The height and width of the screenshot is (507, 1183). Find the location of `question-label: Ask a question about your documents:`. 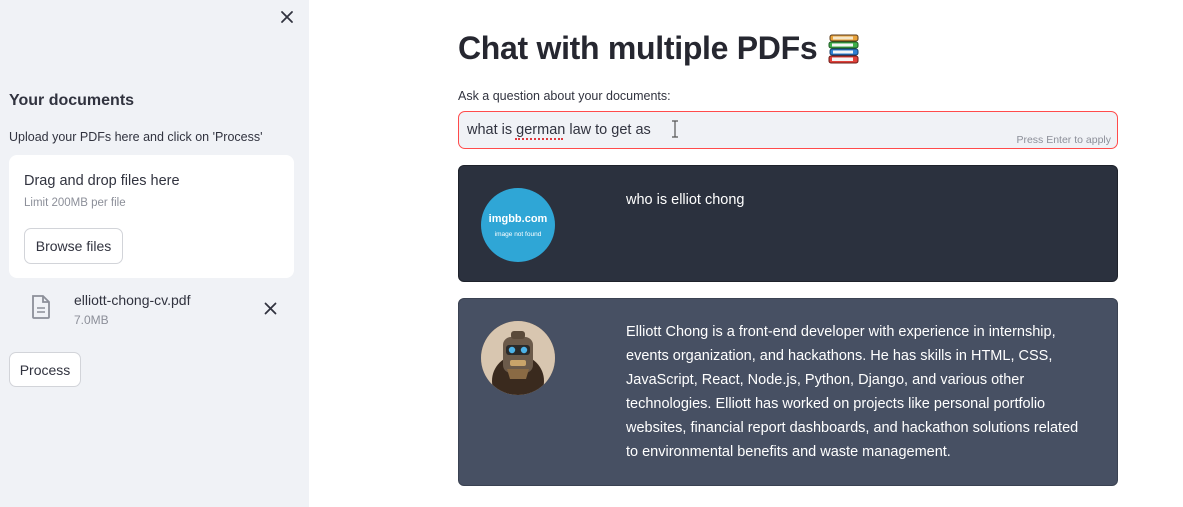

question-label: Ask a question about your documents: is located at coordinates (564, 96).